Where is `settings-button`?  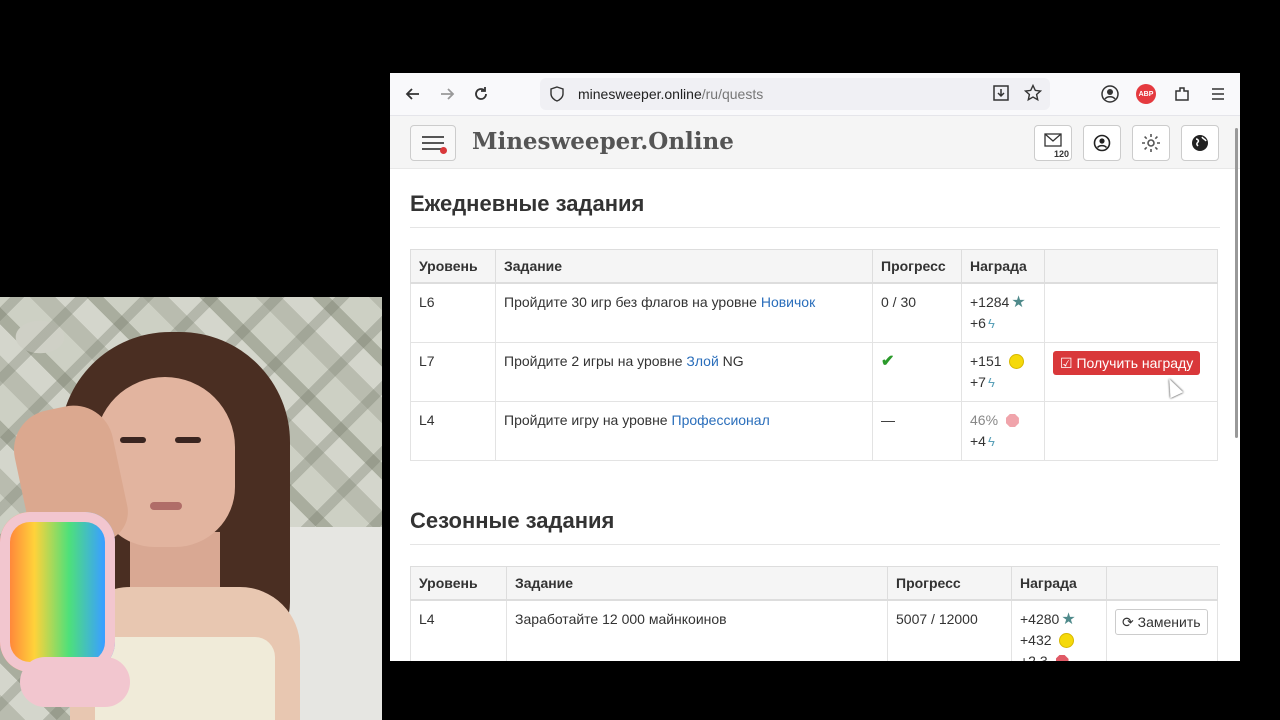 settings-button is located at coordinates (1151, 143).